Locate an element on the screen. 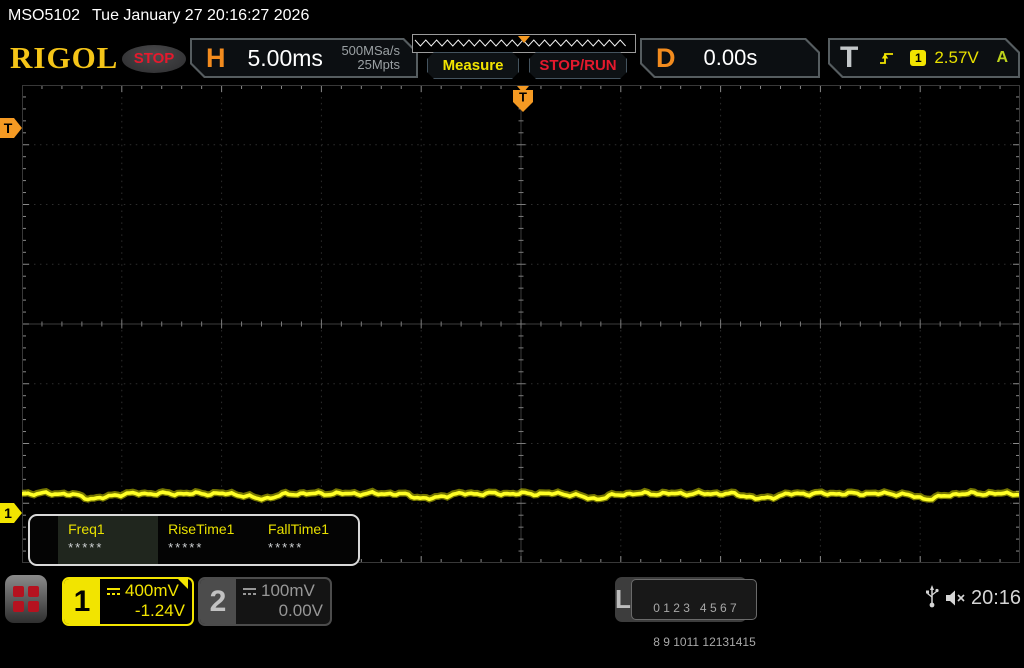 The image size is (1024, 668). horizontal-panel: H 5.00ms 500MSa/s 25Mpts is located at coordinates (304, 58).